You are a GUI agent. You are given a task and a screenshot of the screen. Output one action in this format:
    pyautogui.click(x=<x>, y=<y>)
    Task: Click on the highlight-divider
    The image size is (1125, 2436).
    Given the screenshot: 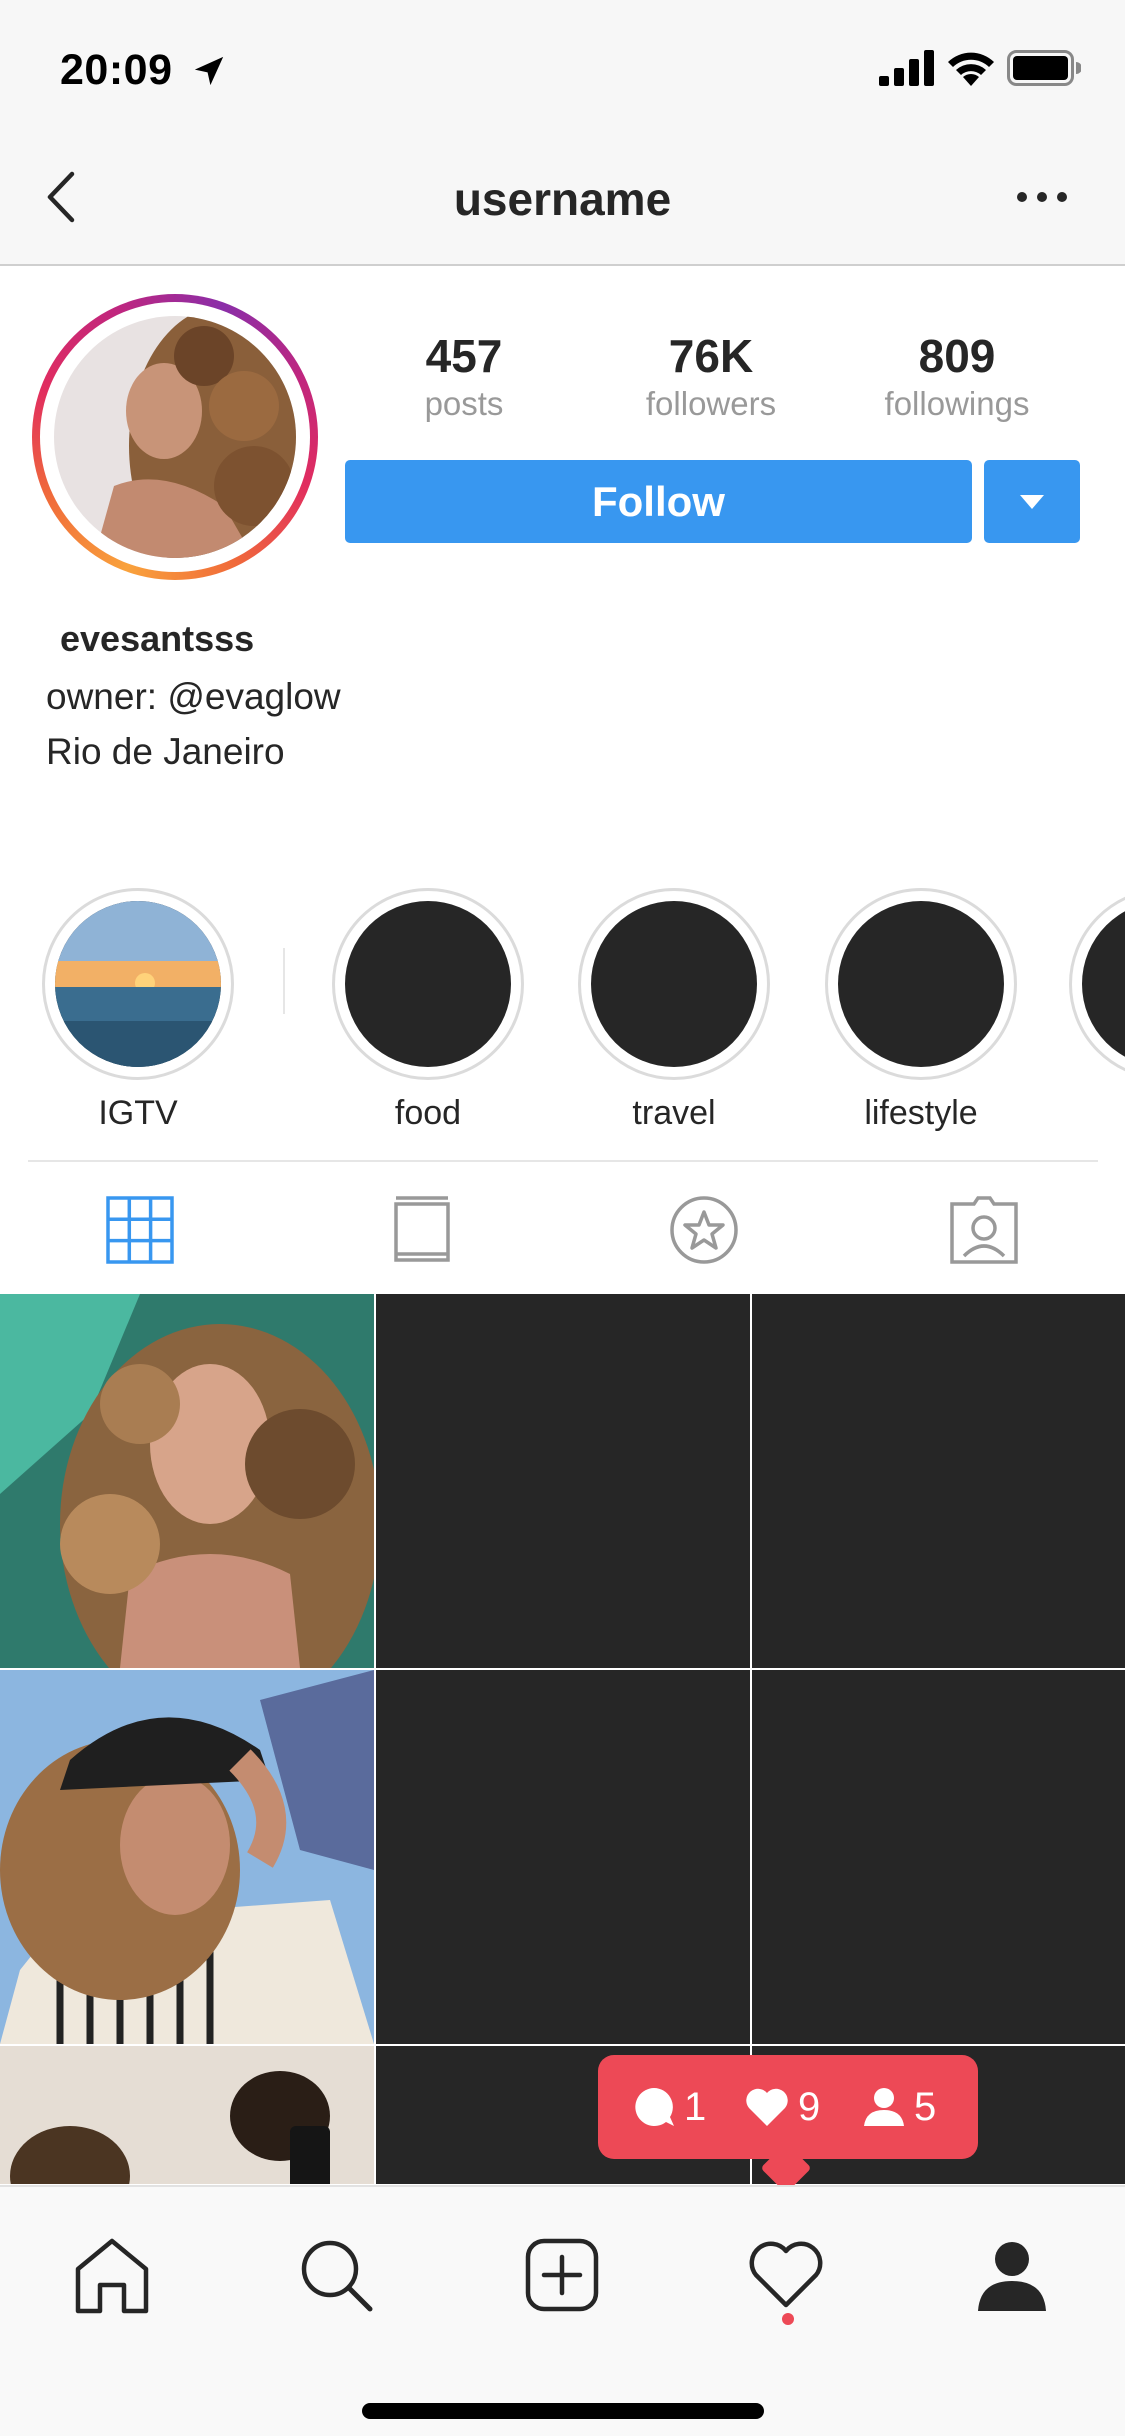 What is the action you would take?
    pyautogui.click(x=284, y=981)
    